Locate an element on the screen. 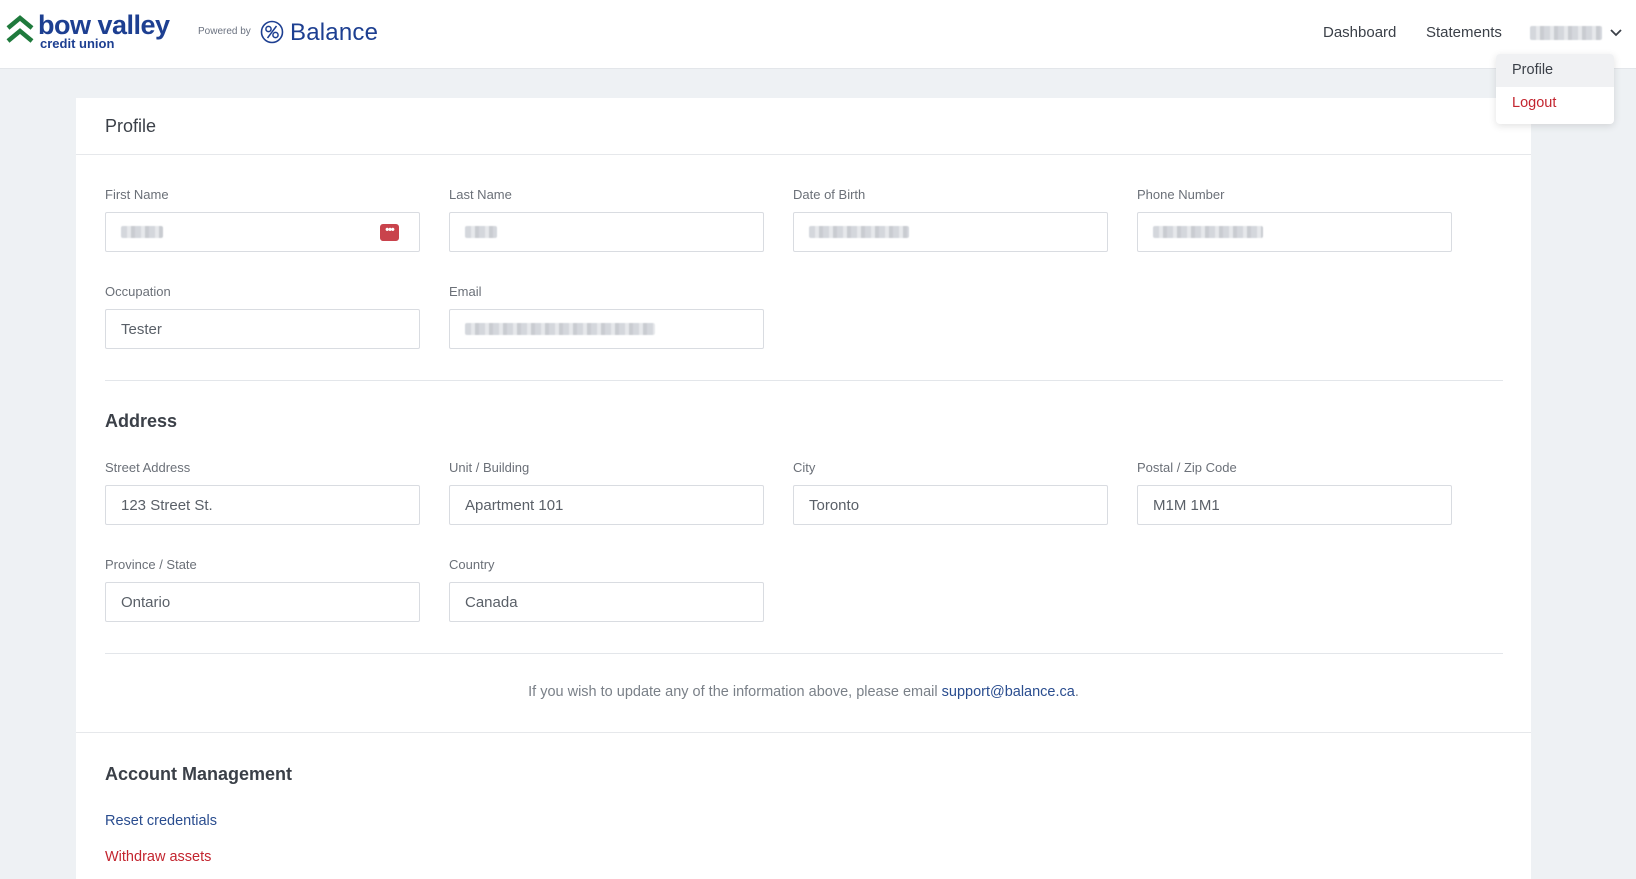  user-menu-toggle is located at coordinates (1576, 33).